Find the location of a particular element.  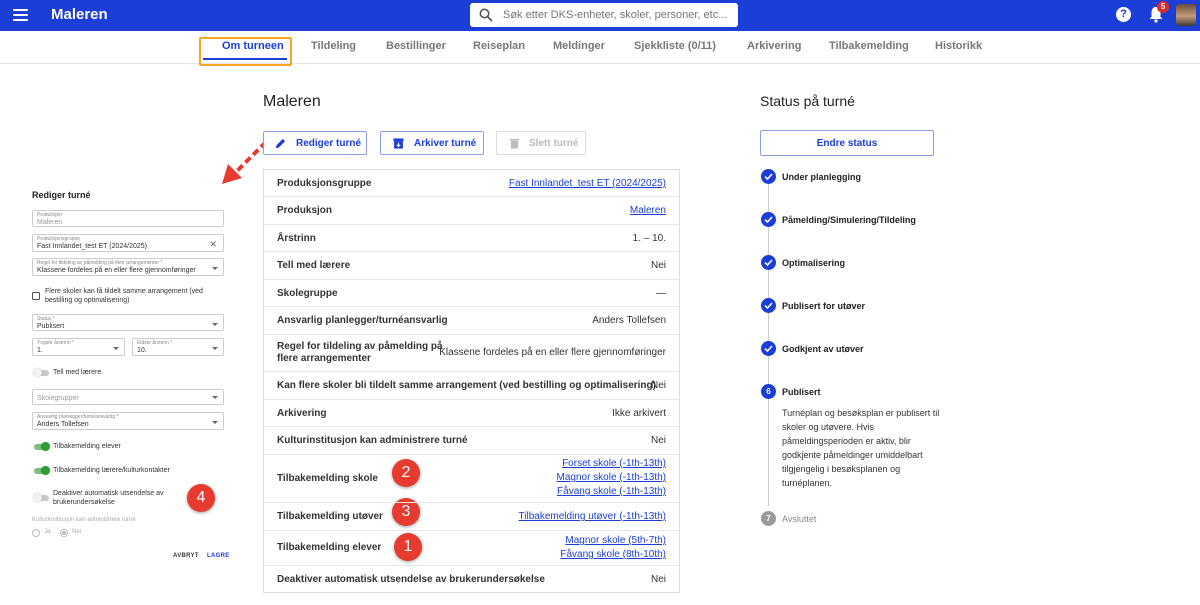

row-label: Tell med lærere is located at coordinates (314, 265).